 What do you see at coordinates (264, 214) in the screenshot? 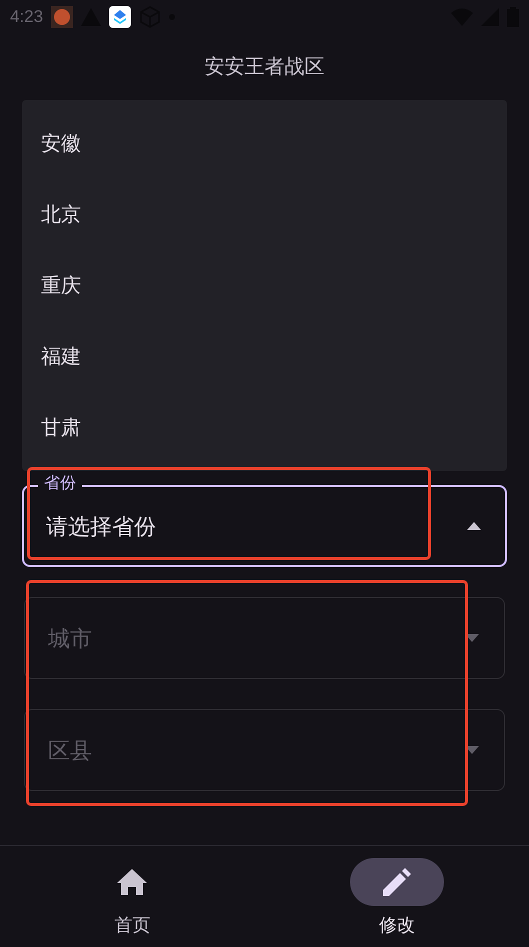
I see `menu-item: 北京` at bounding box center [264, 214].